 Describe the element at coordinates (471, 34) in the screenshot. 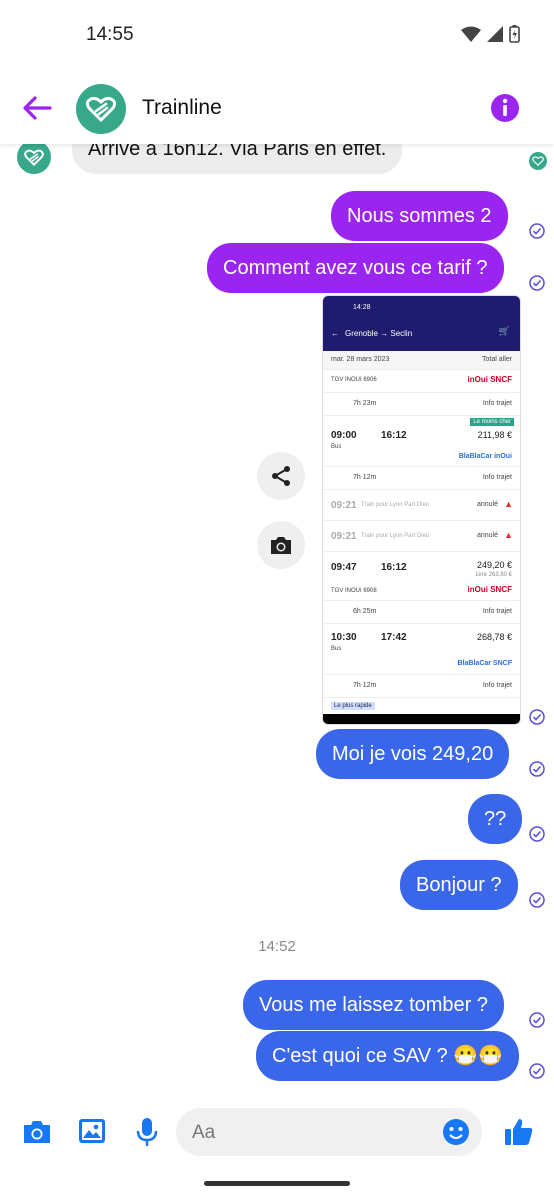

I see `wifi-icon` at that location.